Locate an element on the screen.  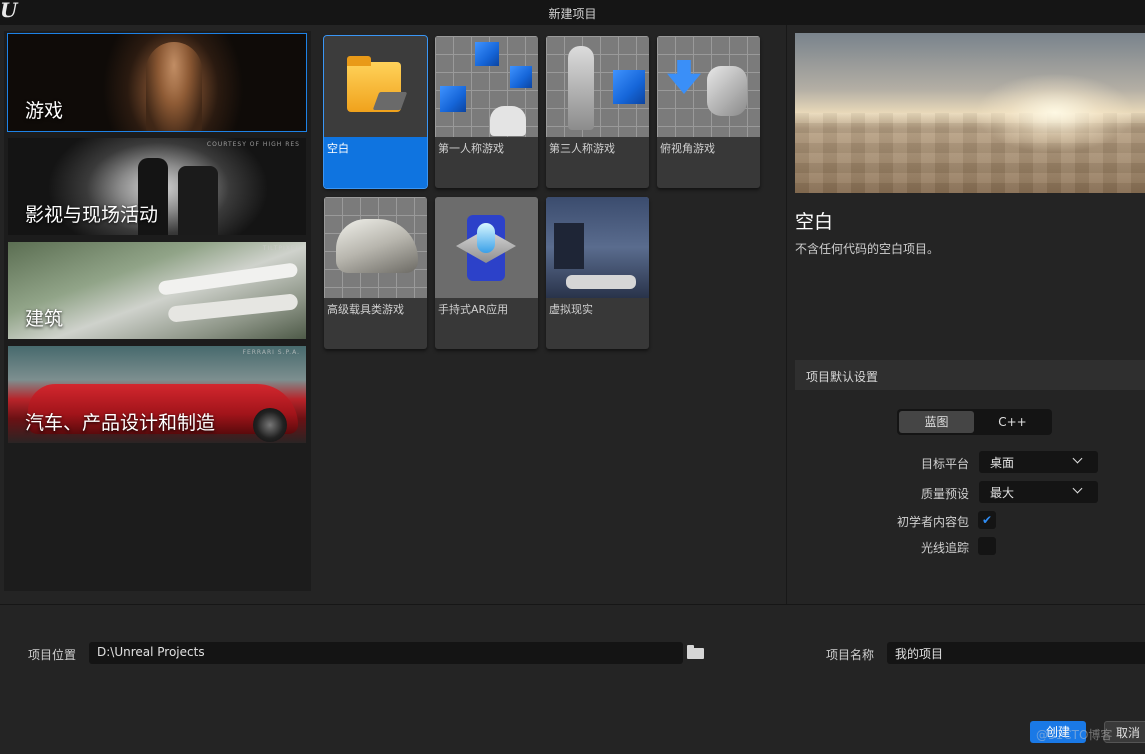
template-name: 虚拟现实 is located at coordinates (571, 309).